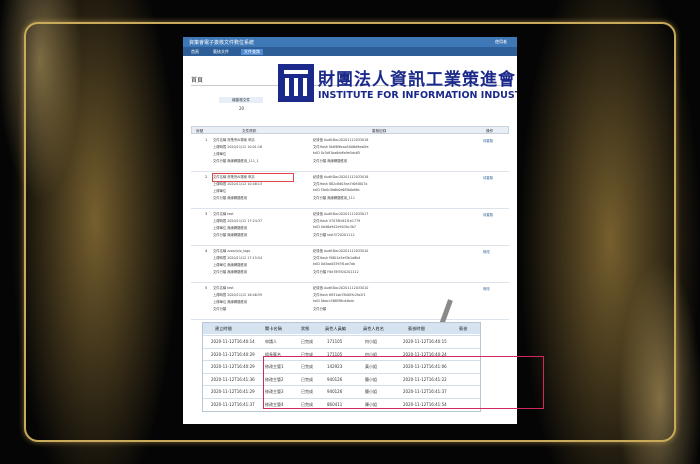  Describe the element at coordinates (416, 328) in the screenshot. I see `col-header: 簽核時間` at that location.